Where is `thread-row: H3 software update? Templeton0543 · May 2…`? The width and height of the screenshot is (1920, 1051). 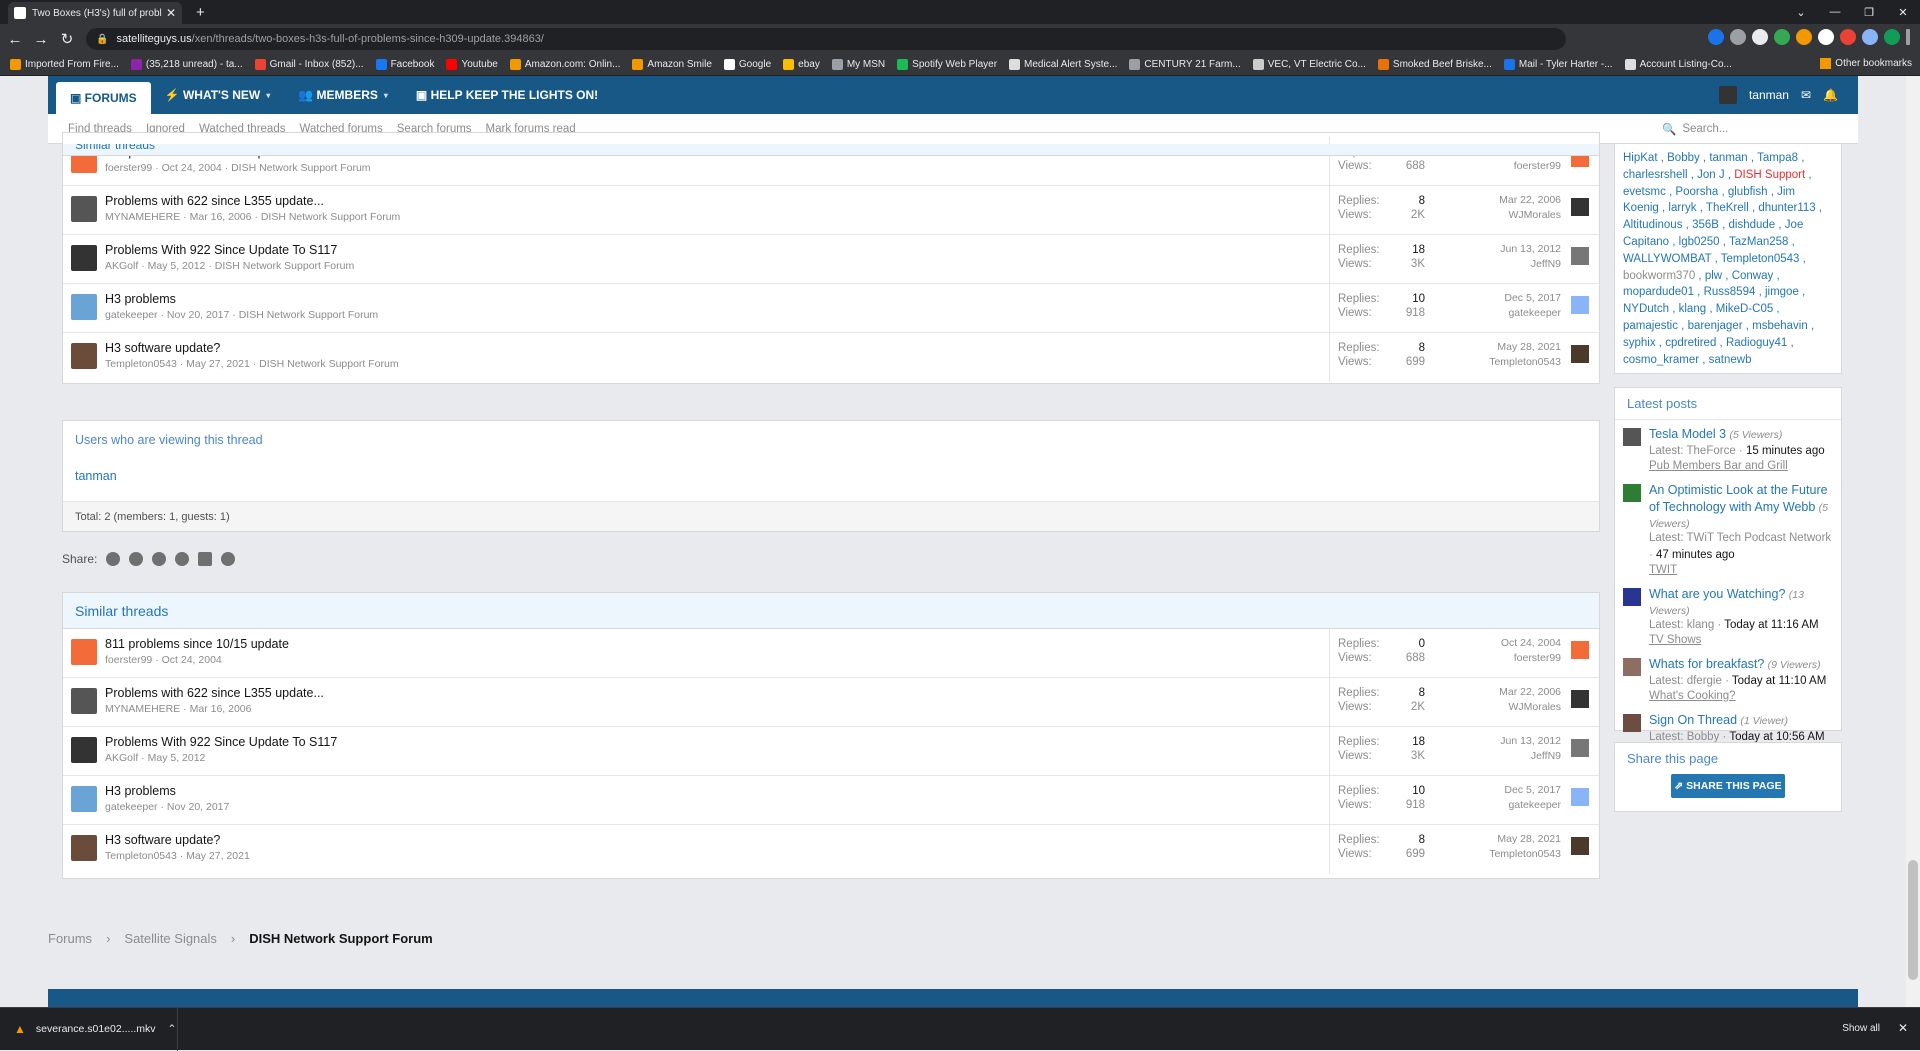 thread-row: H3 software update? Templeton0543 · May 2… is located at coordinates (831, 849).